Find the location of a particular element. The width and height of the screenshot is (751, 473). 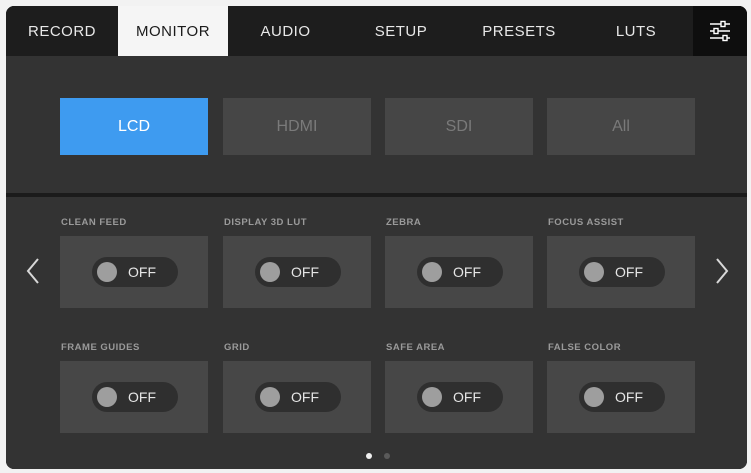

settings-button is located at coordinates (720, 31).